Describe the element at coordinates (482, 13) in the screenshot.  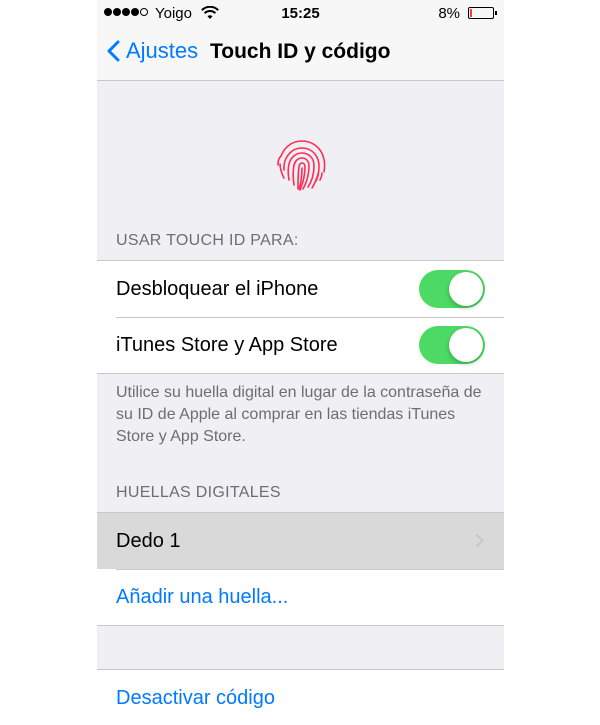
I see `battery-icon` at that location.